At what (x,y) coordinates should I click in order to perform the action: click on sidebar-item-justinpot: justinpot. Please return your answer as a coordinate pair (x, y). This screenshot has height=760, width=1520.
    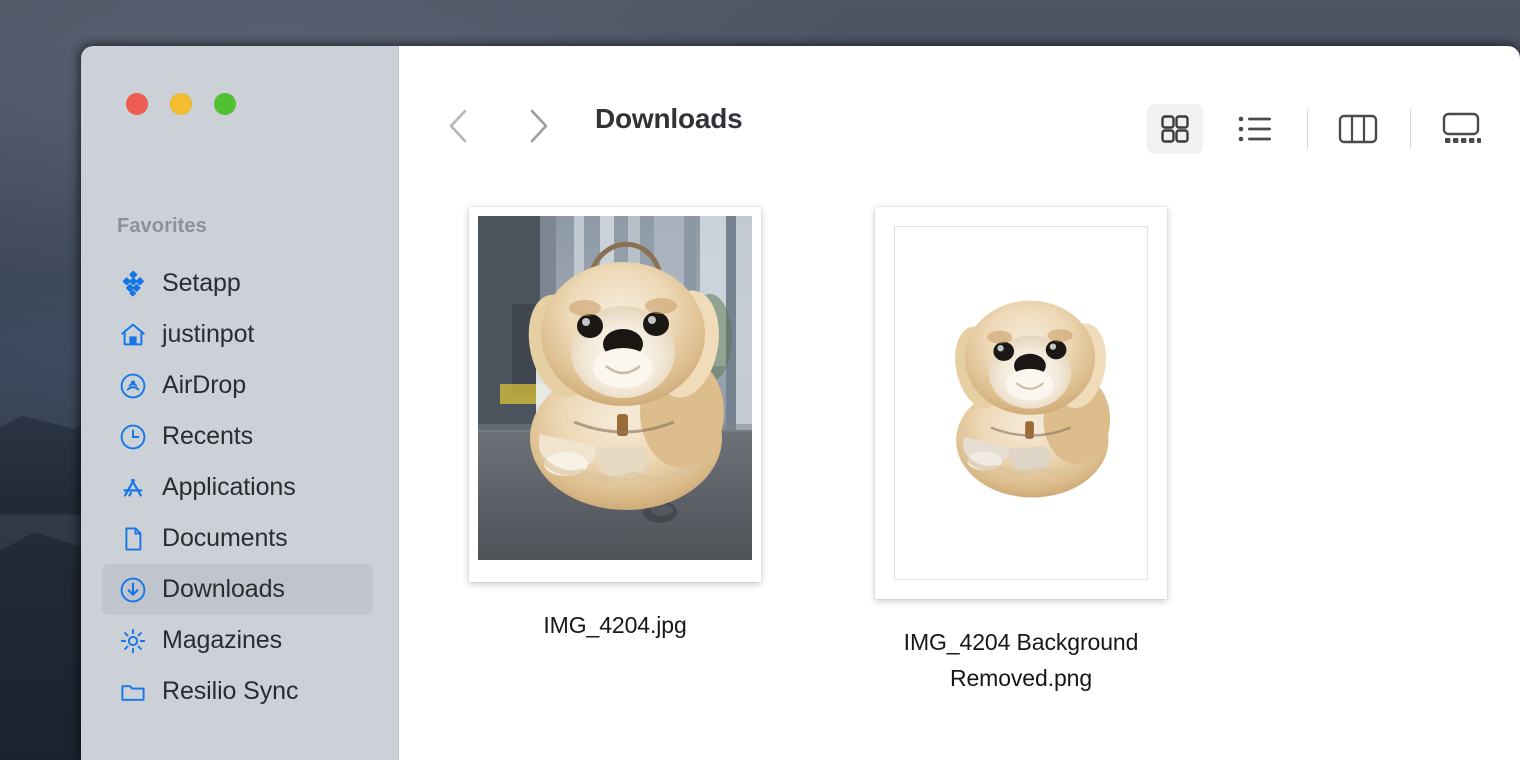
    Looking at the image, I should click on (237, 334).